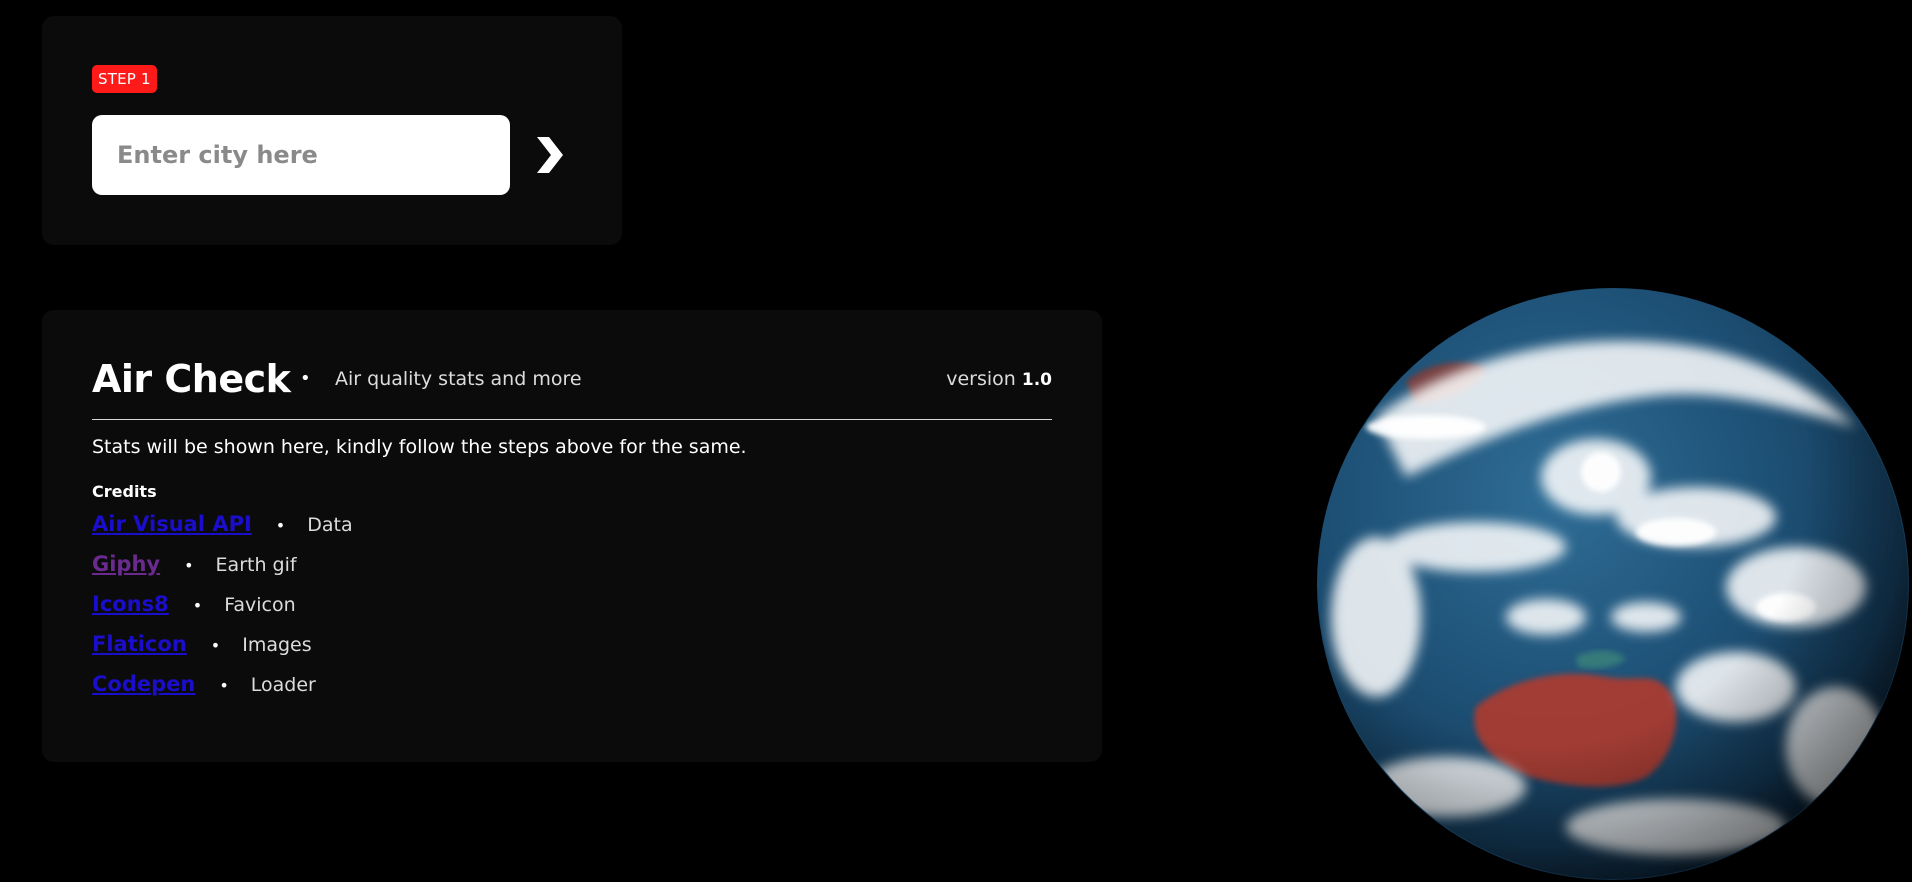  Describe the element at coordinates (260, 605) in the screenshot. I see `credit-desc: Favicon` at that location.